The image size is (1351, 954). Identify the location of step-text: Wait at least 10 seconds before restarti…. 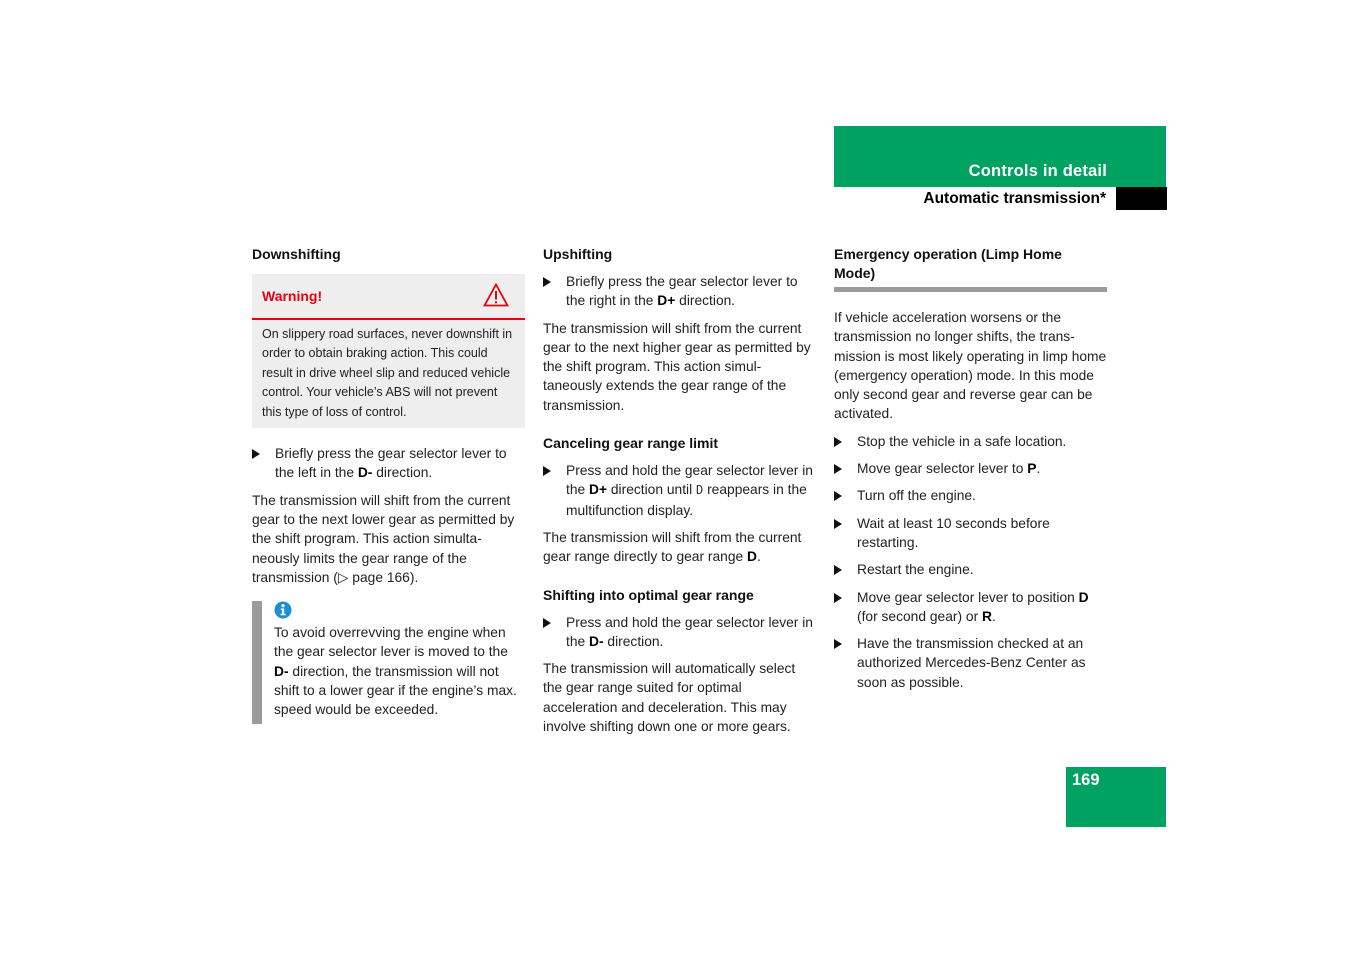
(953, 532).